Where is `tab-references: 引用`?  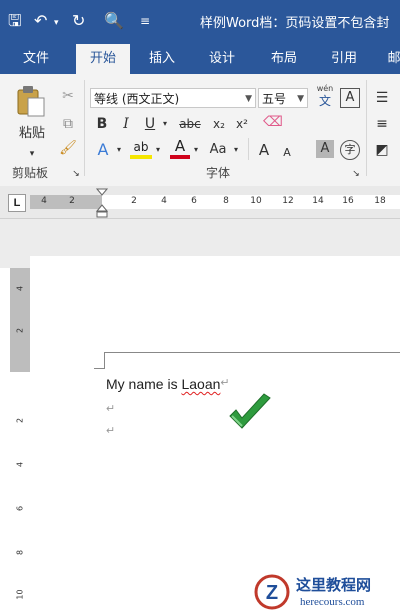 tab-references: 引用 is located at coordinates (344, 59).